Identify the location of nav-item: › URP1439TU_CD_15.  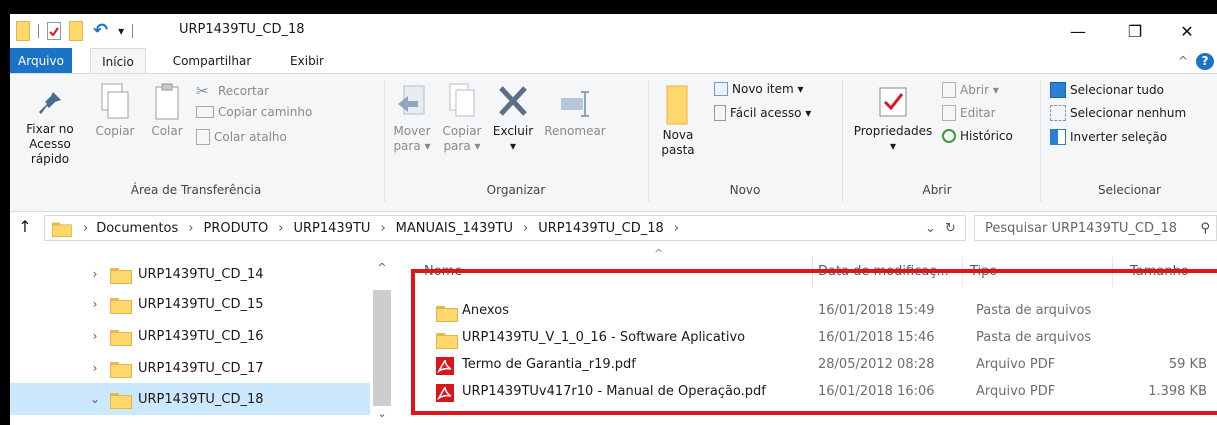
(190, 304).